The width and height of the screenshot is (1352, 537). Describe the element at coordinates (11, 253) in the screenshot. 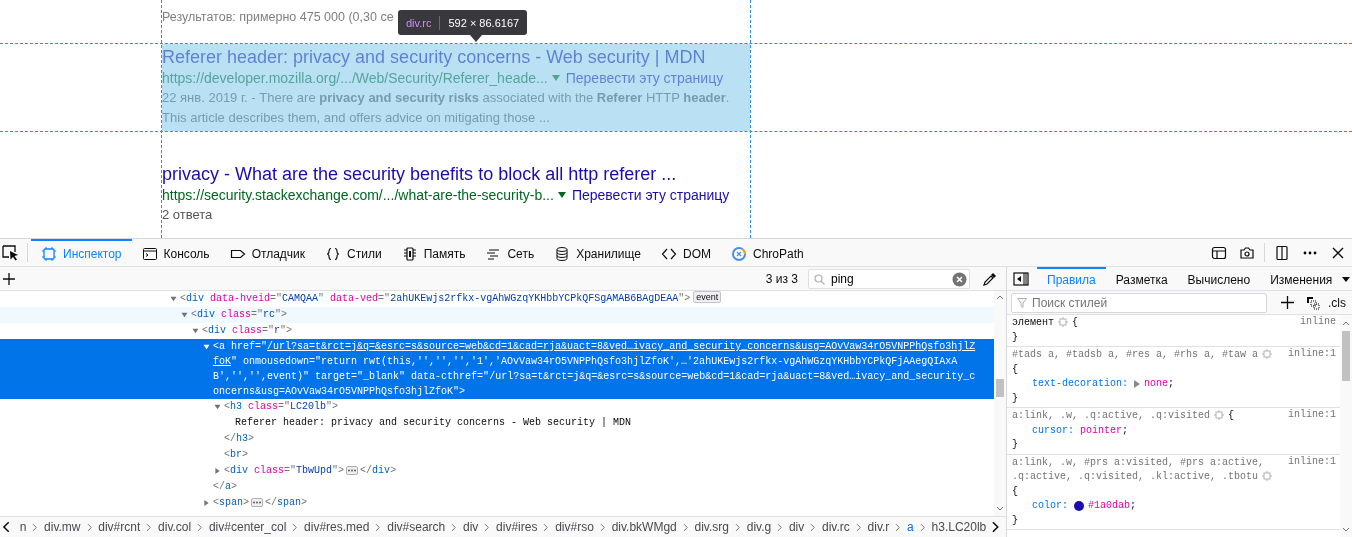

I see `element-picker-icon` at that location.